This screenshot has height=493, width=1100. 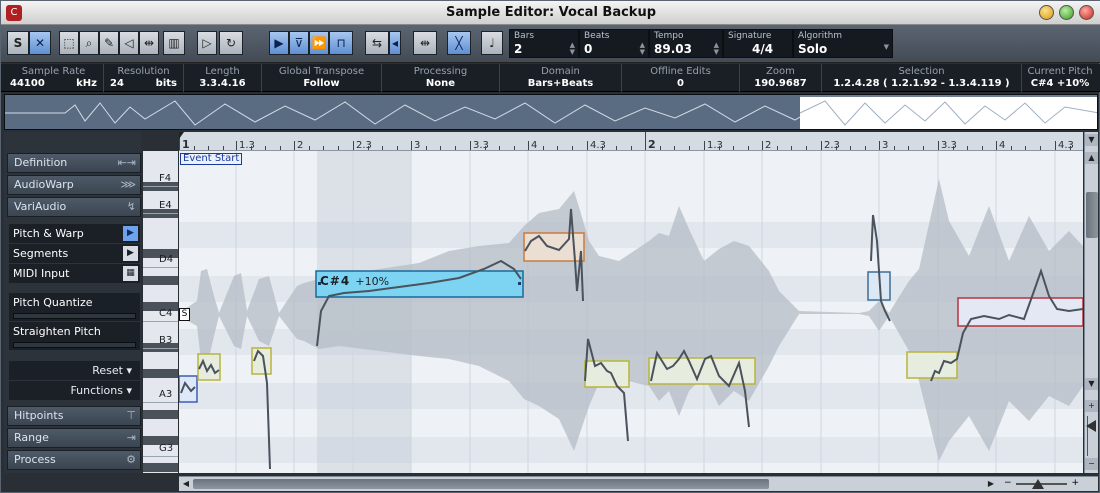 I want to click on algorithm-field: Algorithm Solo ▼, so click(x=843, y=43).